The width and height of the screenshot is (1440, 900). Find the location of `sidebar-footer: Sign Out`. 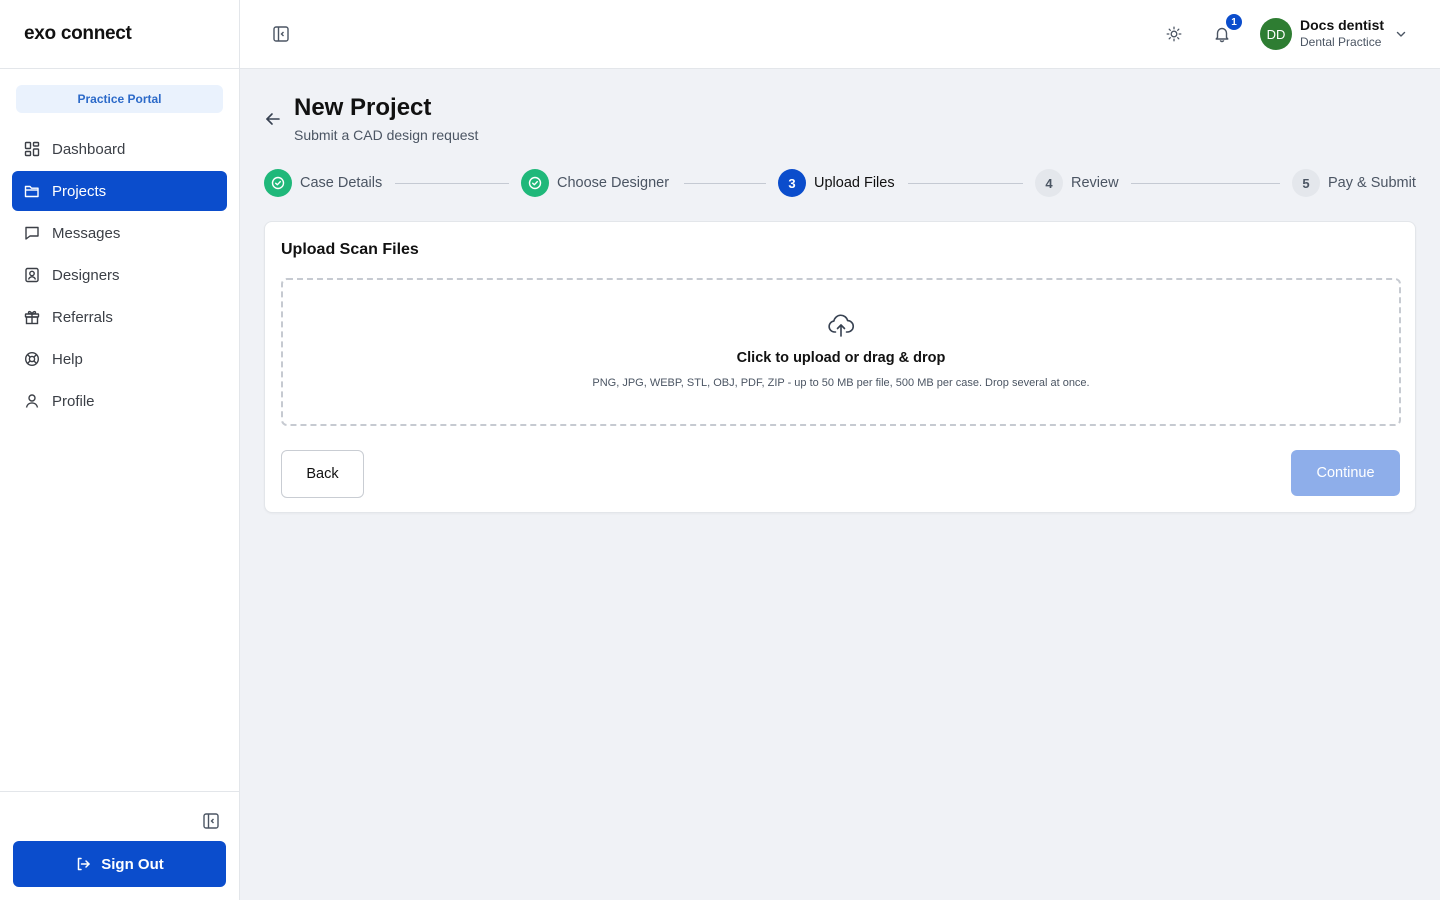

sidebar-footer: Sign Out is located at coordinates (119, 845).